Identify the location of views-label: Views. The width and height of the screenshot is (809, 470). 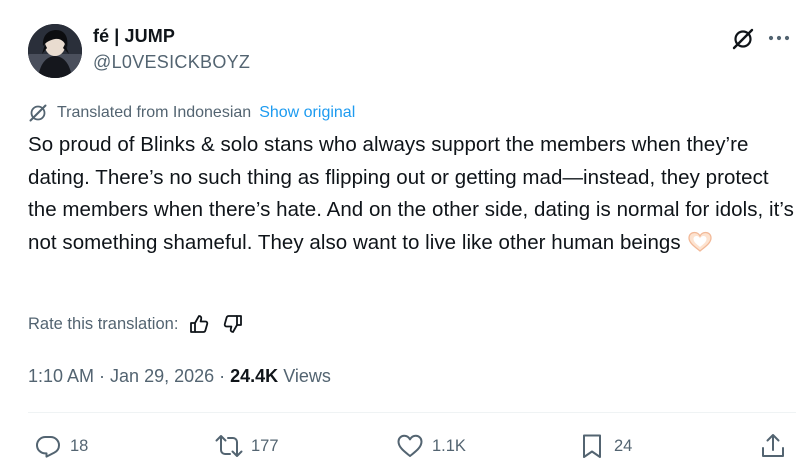
(307, 375).